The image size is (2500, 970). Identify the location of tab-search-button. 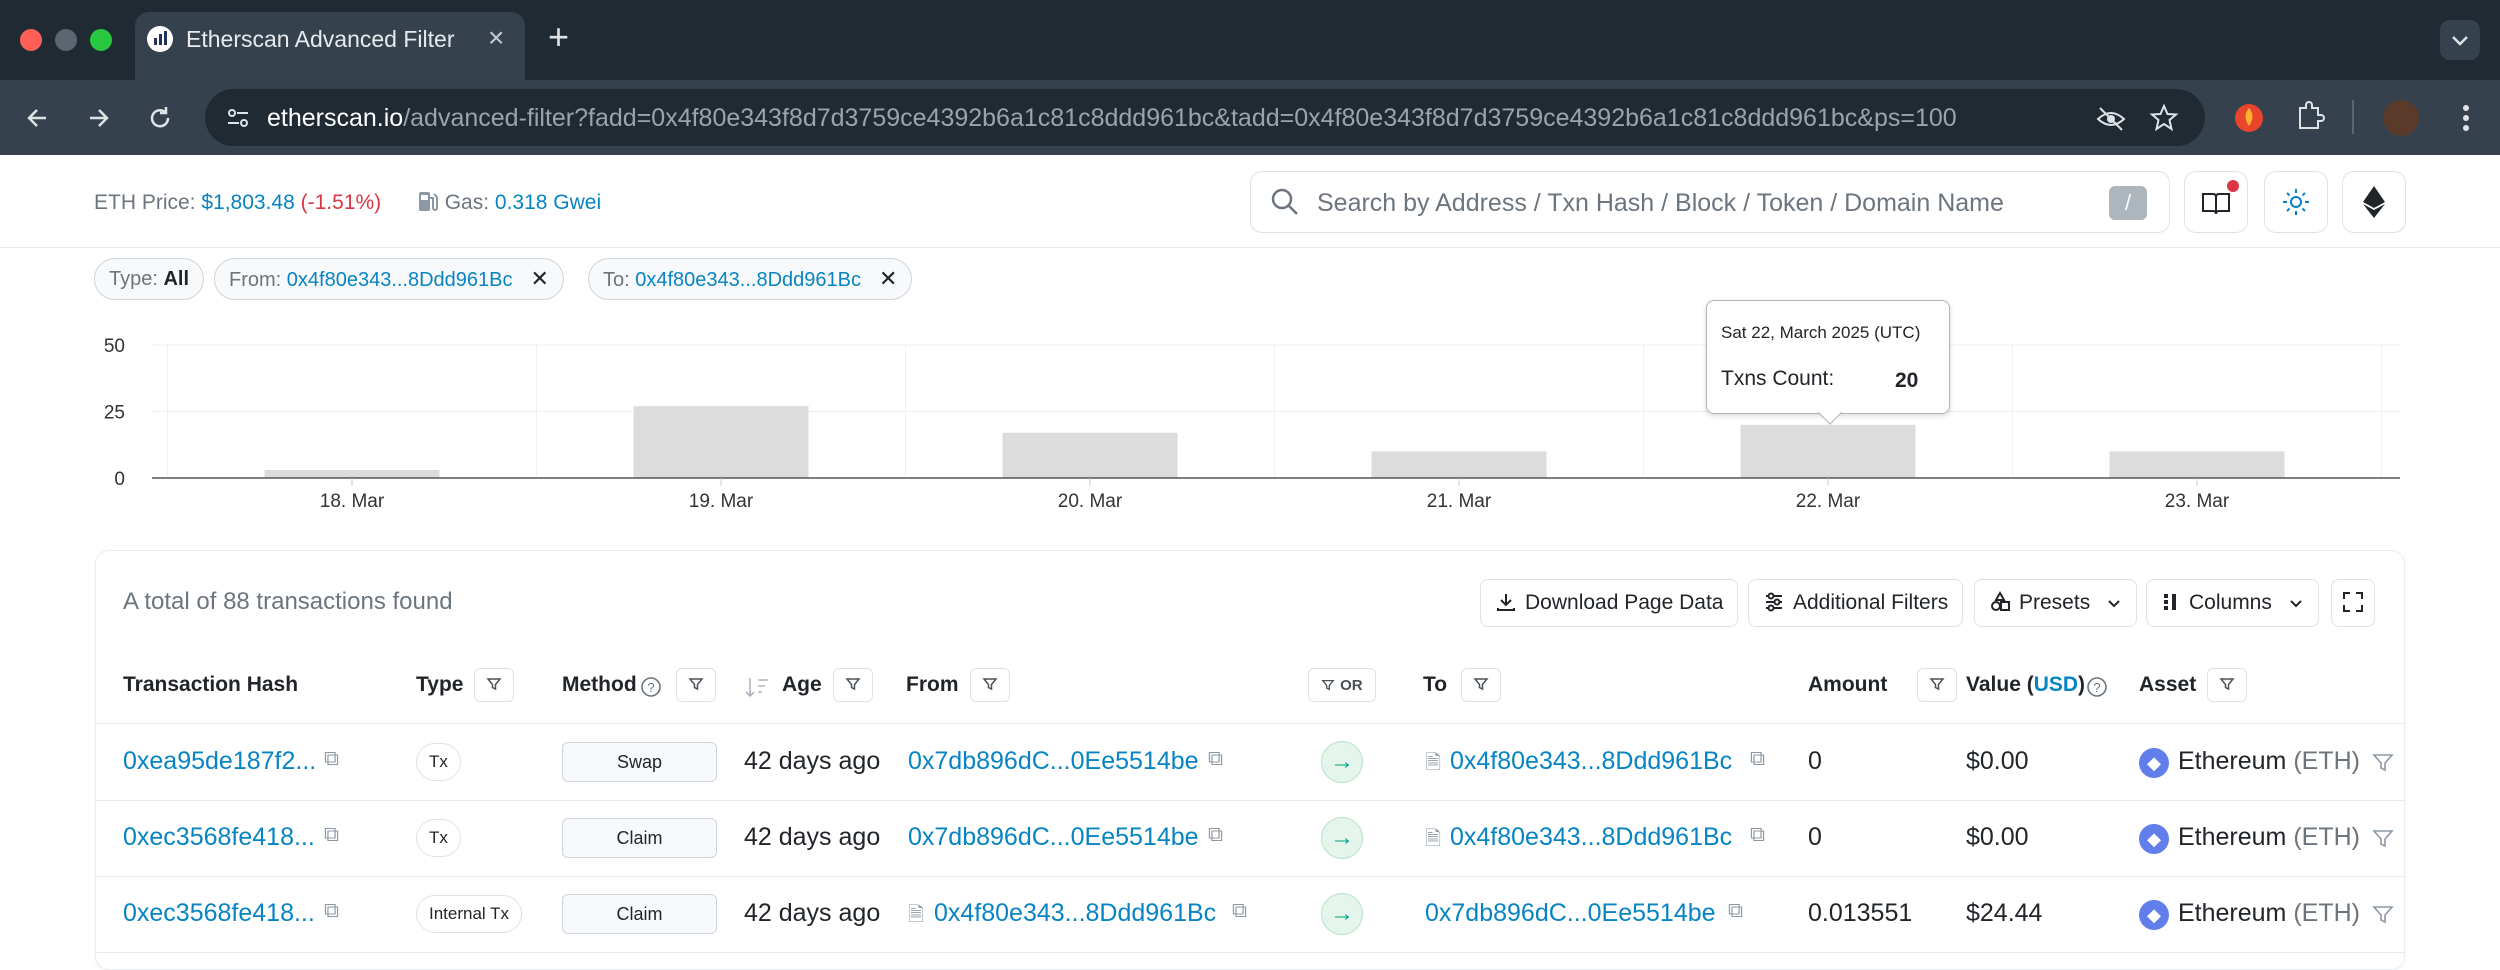
(2460, 40).